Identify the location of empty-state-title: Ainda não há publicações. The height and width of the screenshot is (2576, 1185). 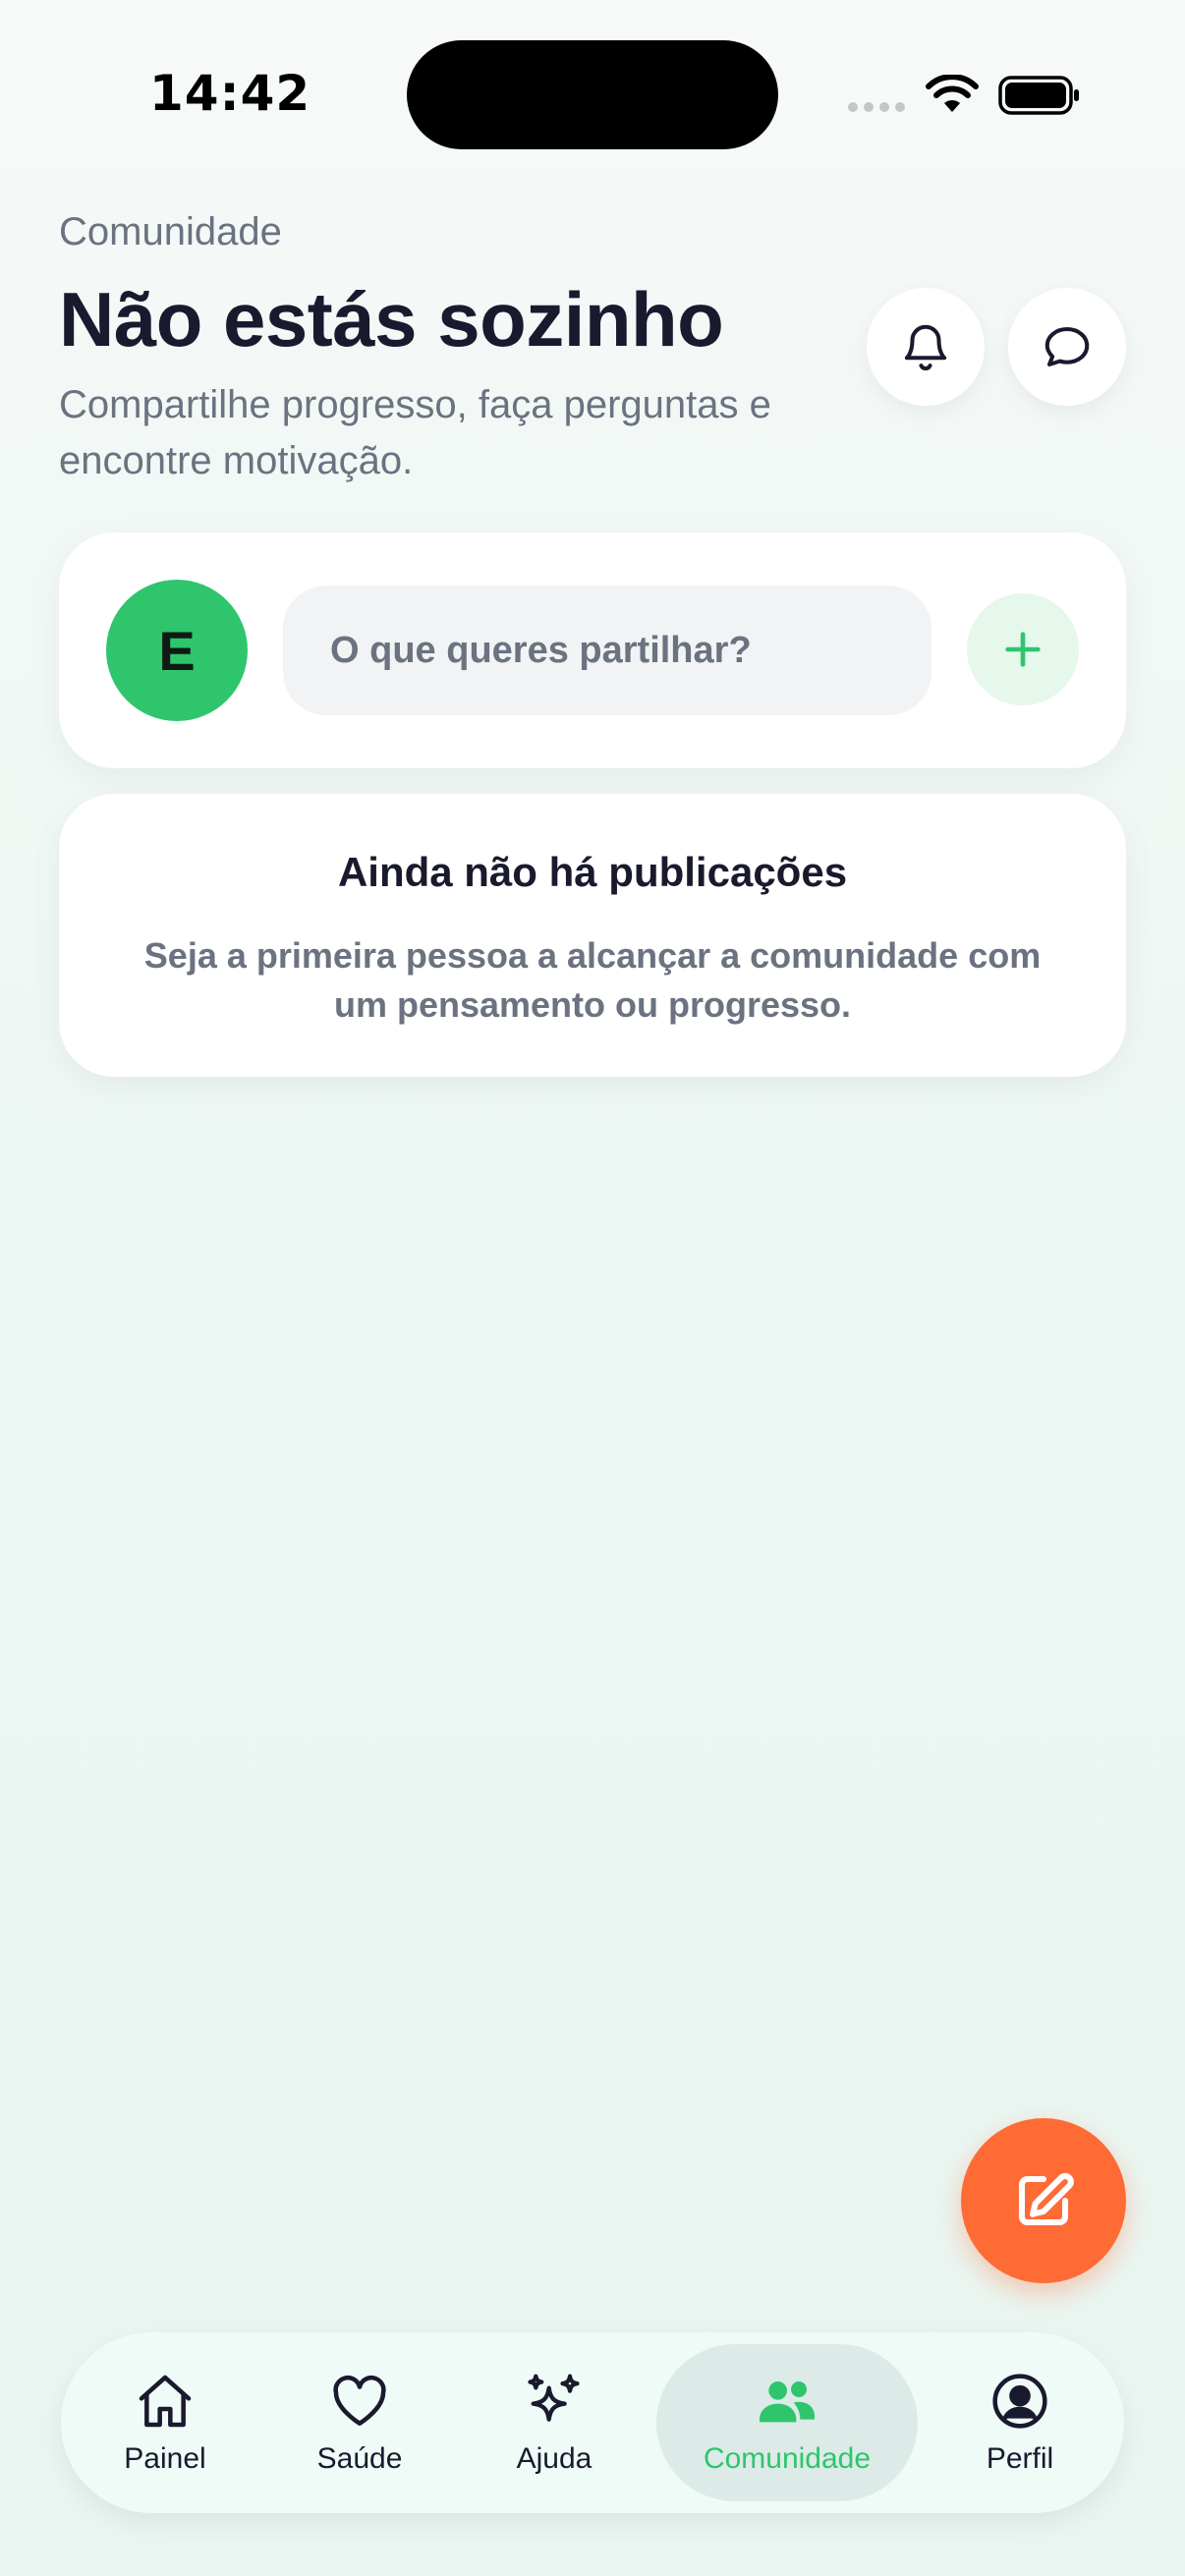
(592, 872).